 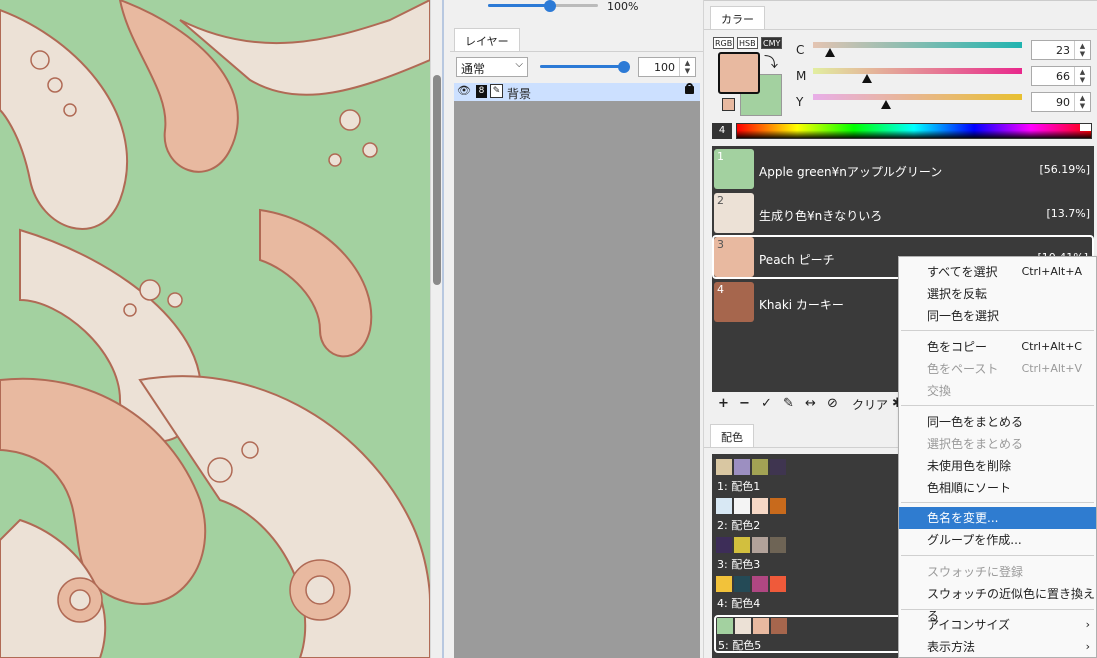 I want to click on color-scheme-item: 4: 配色4, so click(x=814, y=593).